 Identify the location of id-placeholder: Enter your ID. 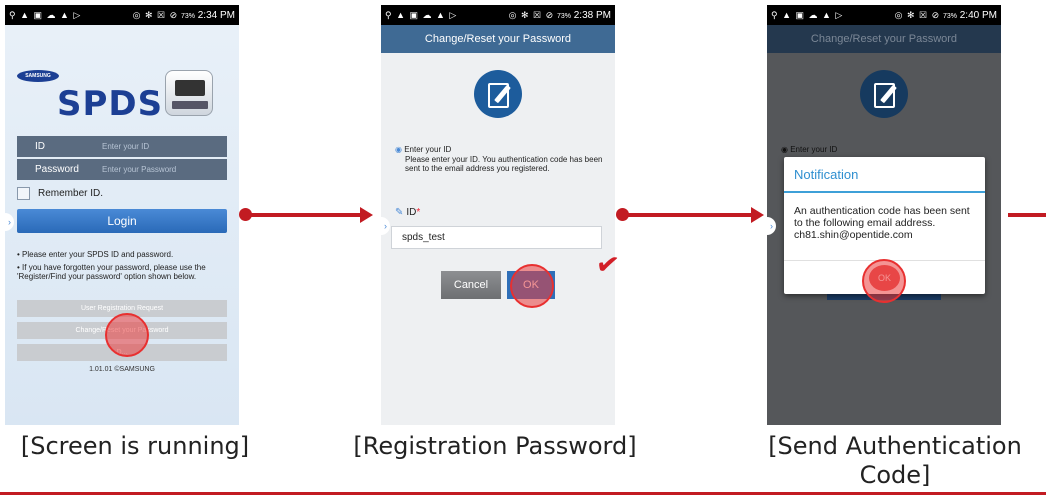
(126, 146).